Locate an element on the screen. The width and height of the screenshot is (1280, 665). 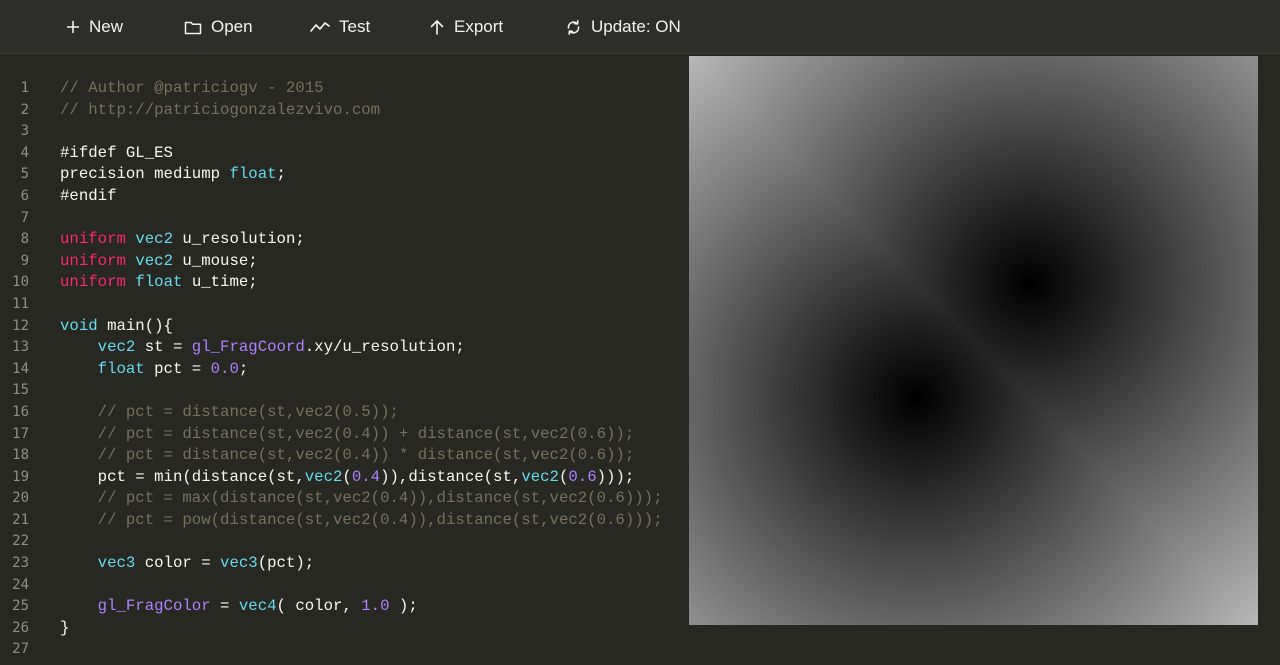
code-token: } is located at coordinates (65, 627).